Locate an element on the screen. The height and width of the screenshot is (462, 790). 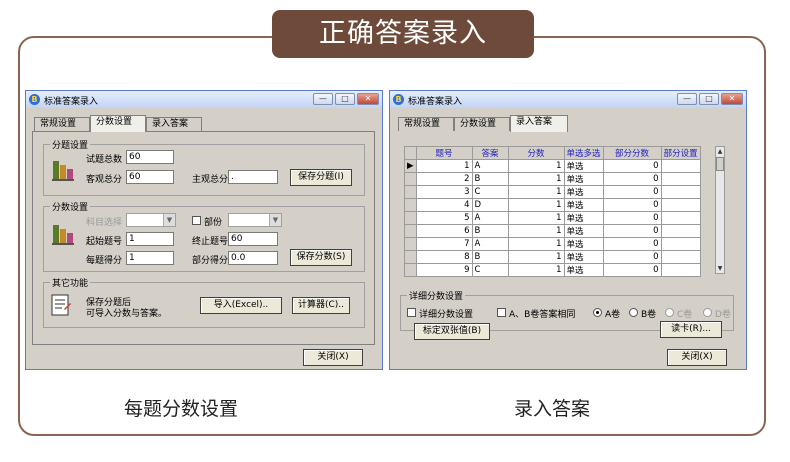
cell-number: 7 is located at coordinates (444, 244).